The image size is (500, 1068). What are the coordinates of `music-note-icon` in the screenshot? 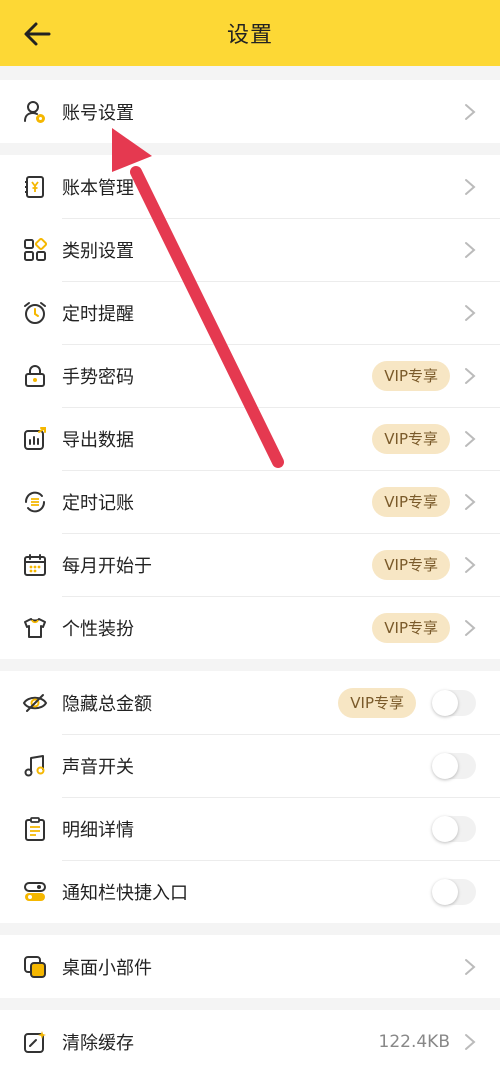 It's located at (35, 766).